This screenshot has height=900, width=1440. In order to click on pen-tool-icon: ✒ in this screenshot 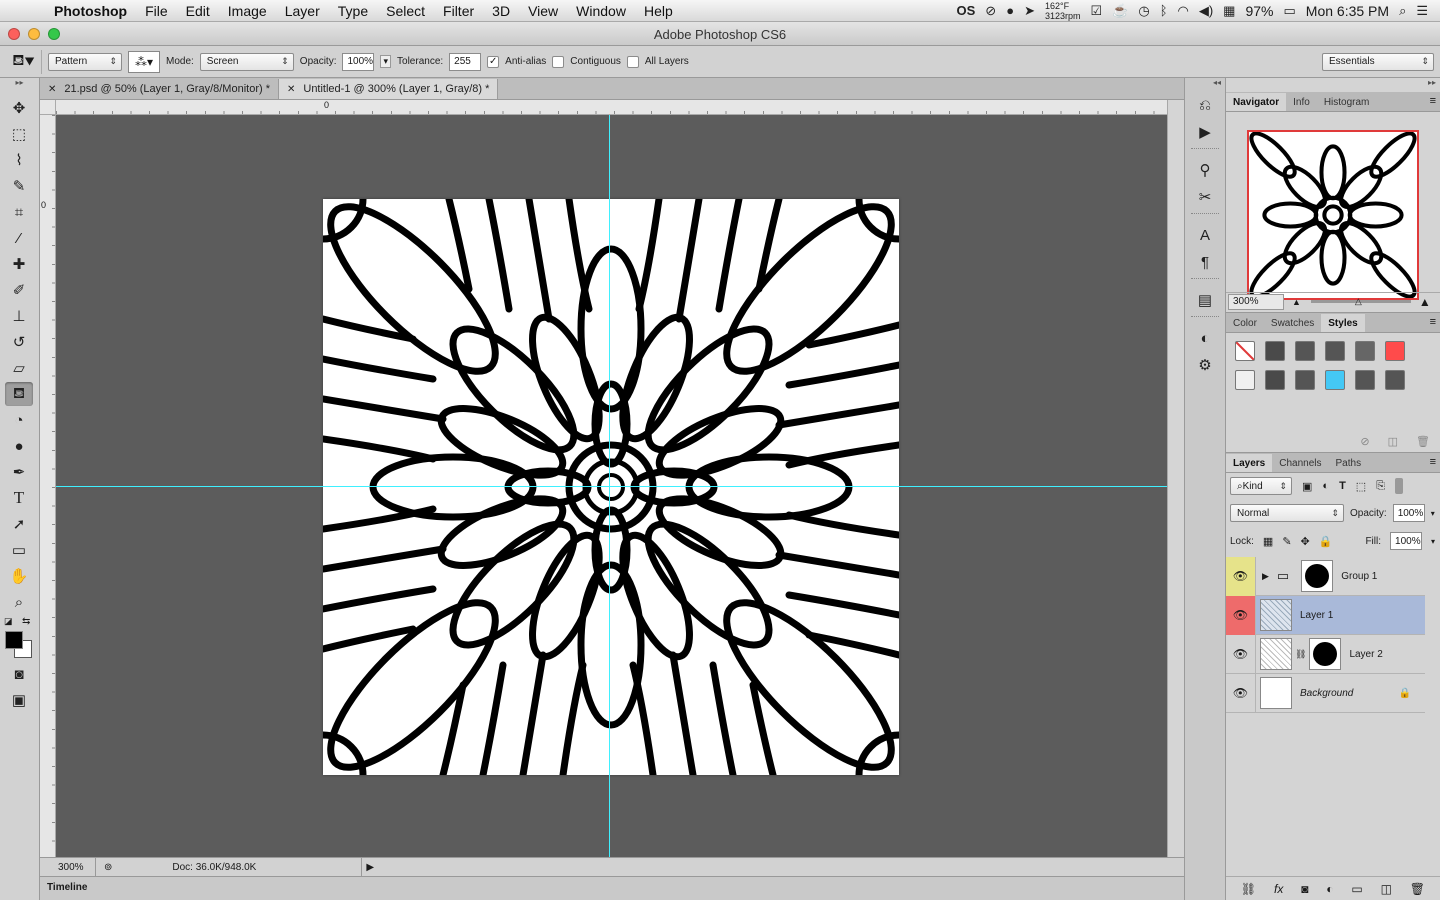, I will do `click(19, 472)`.